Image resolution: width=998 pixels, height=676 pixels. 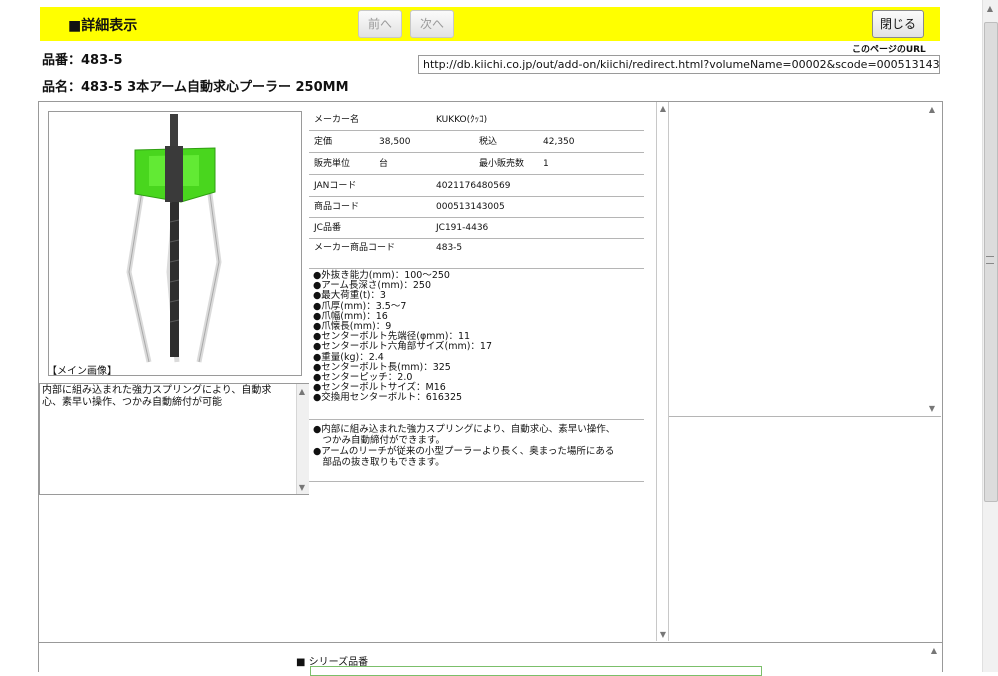 I want to click on spec-value: 4021176480569, so click(x=473, y=186).